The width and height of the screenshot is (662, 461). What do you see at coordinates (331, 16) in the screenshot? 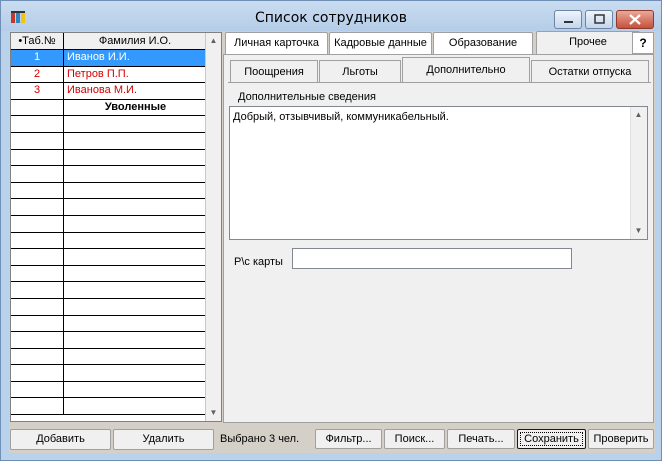
I see `title-bar: Список сотрудников` at bounding box center [331, 16].